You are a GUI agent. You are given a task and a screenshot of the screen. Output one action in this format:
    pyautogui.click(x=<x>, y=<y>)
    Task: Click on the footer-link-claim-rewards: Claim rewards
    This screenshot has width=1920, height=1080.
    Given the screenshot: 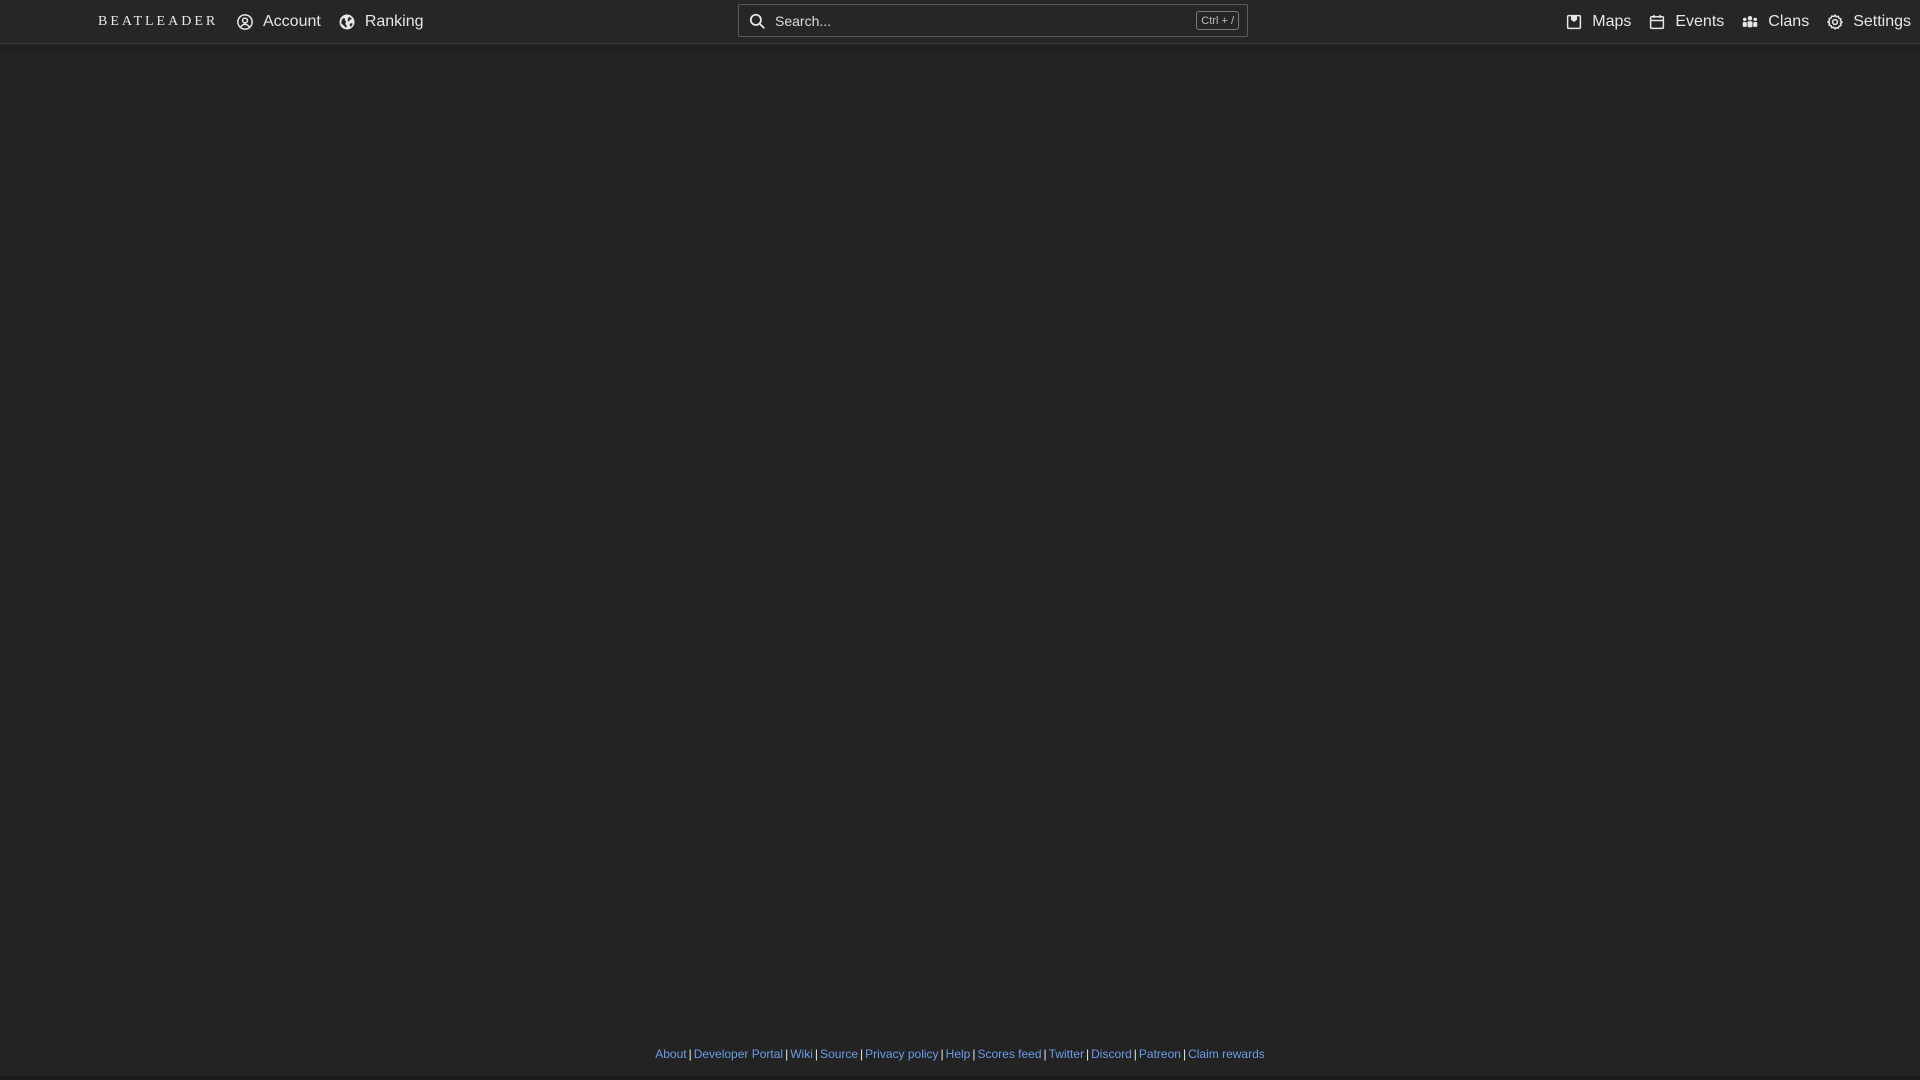 What is the action you would take?
    pyautogui.click(x=1226, y=1054)
    